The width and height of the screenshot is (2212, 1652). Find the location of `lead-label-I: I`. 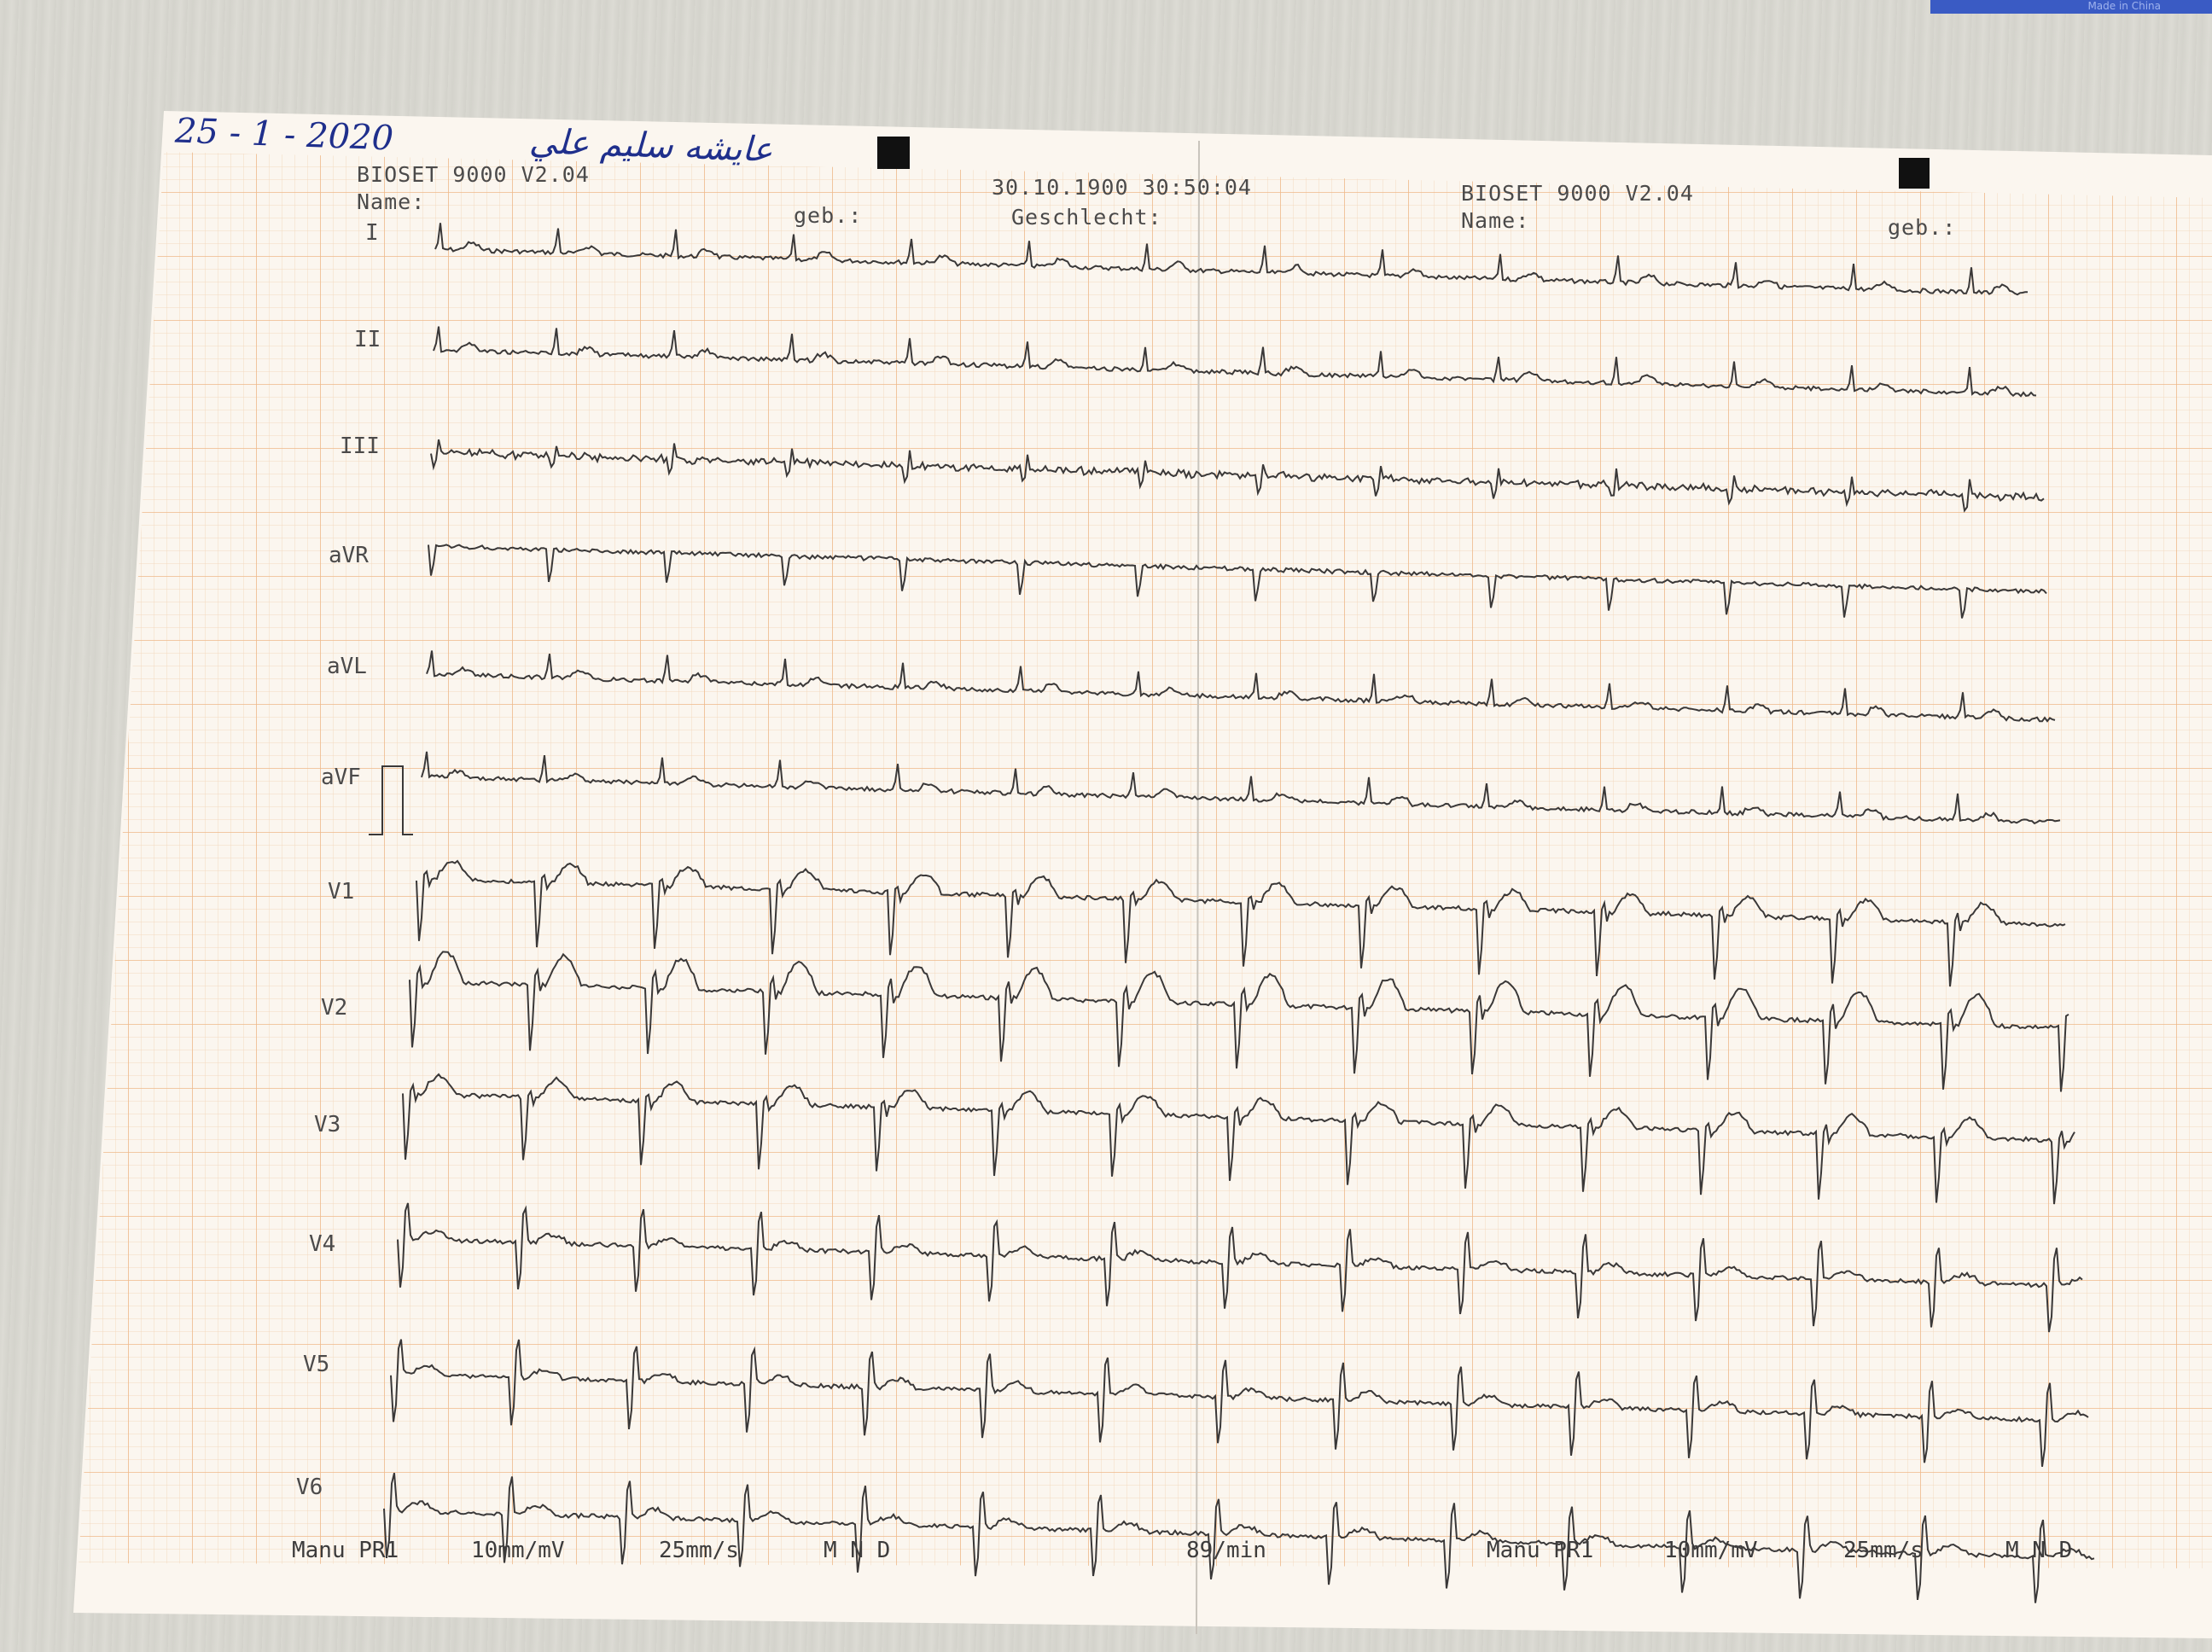

lead-label-I: I is located at coordinates (372, 233).